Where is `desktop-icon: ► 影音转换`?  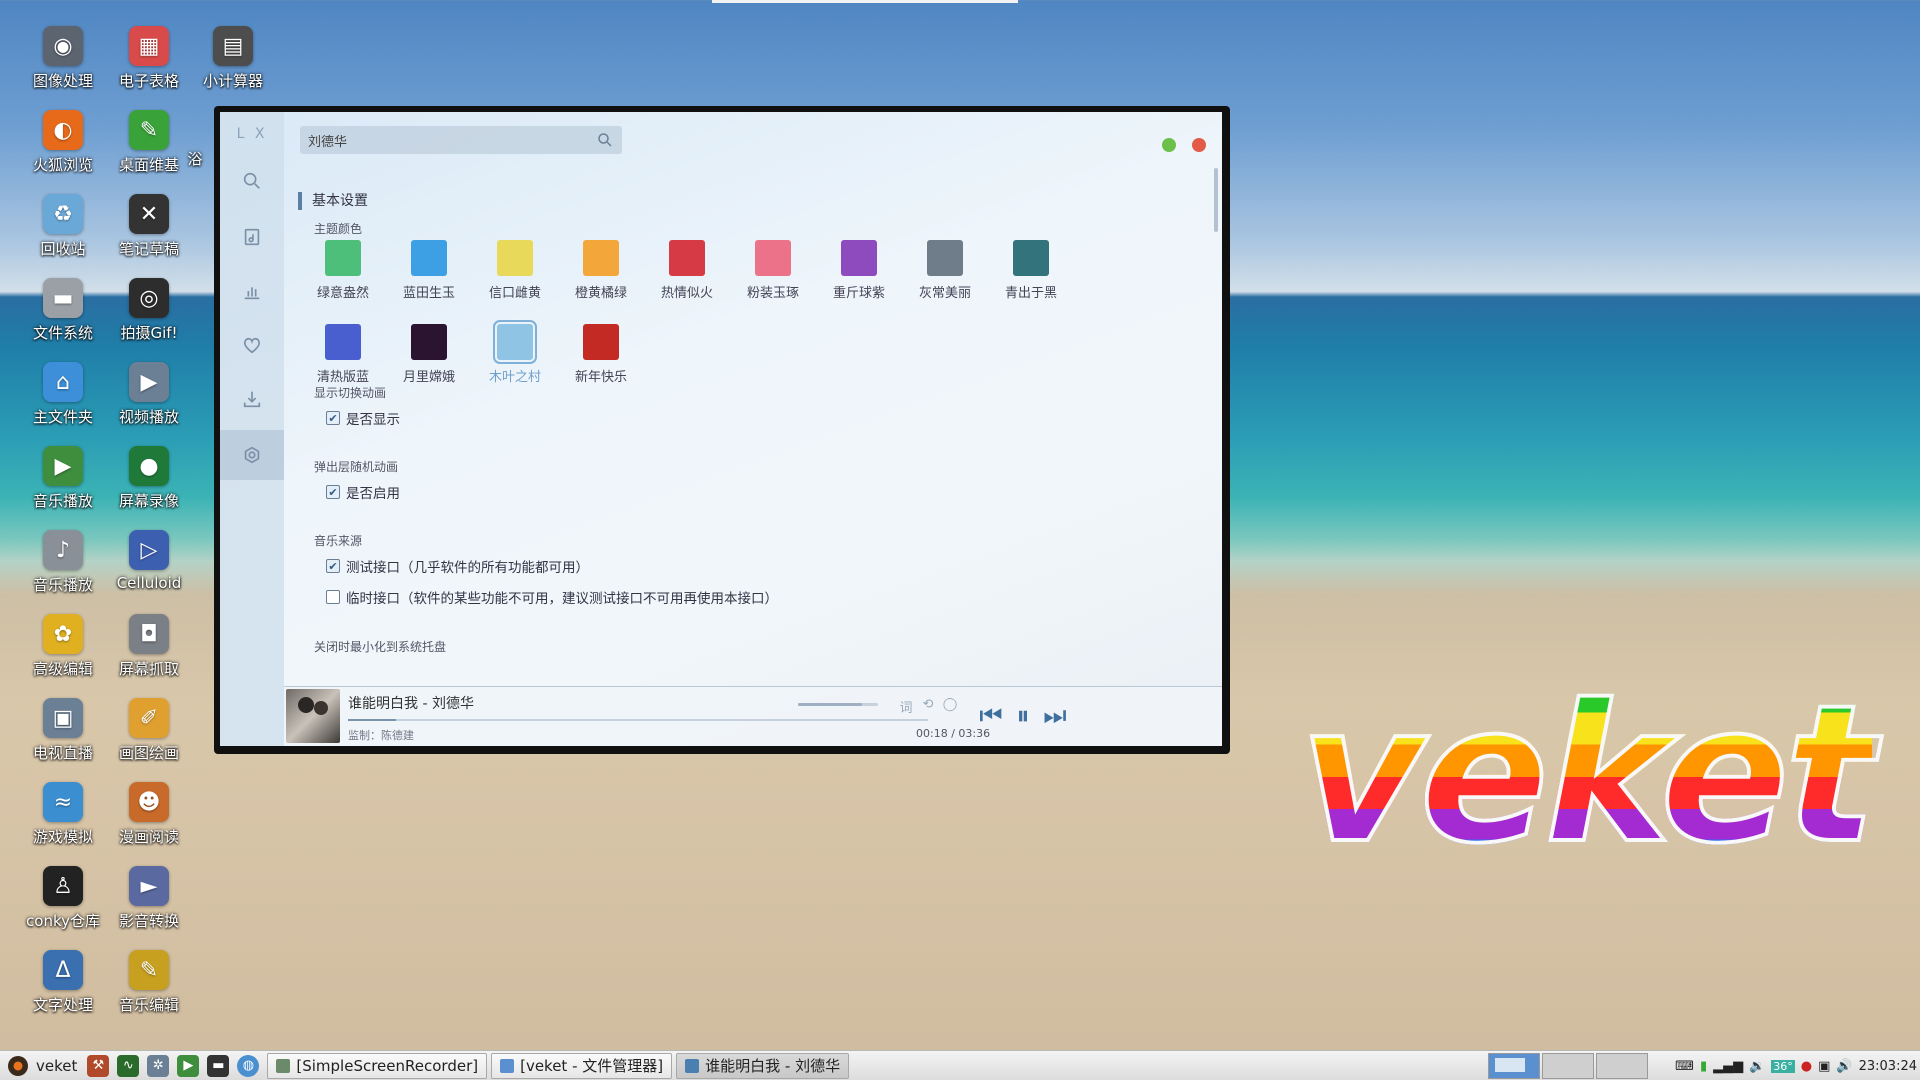 desktop-icon: ► 影音转换 is located at coordinates (149, 902).